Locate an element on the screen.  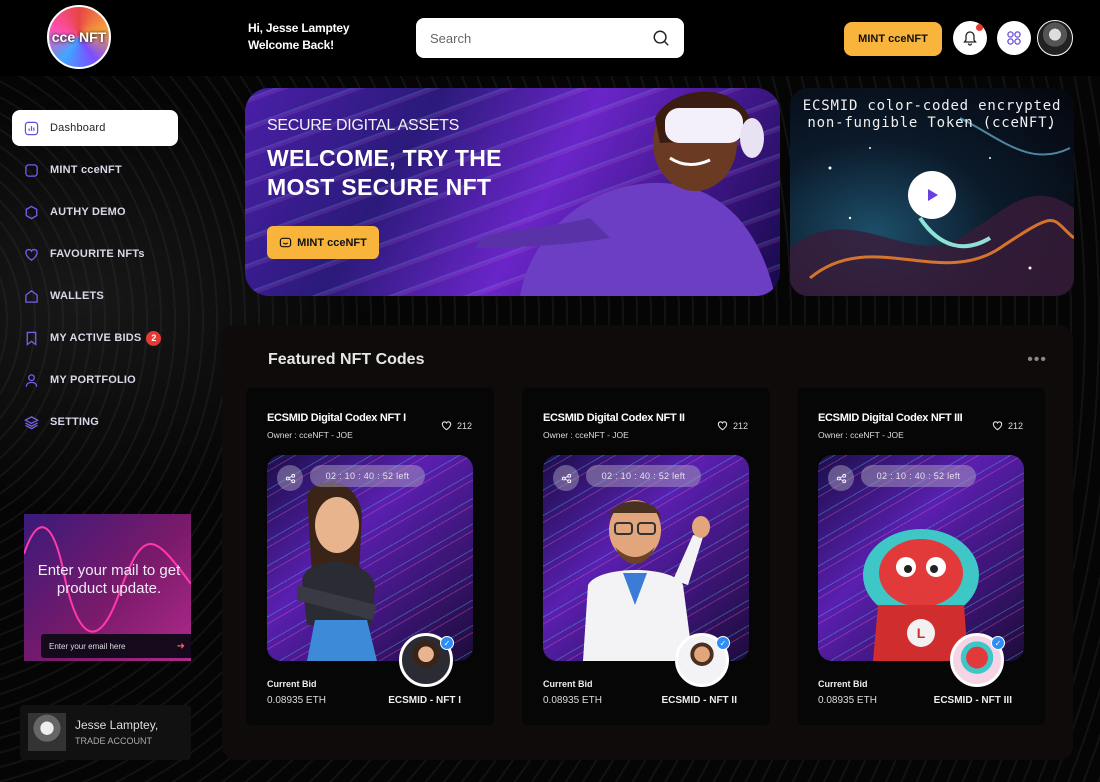
bookmark-icon is located at coordinates (31, 338).